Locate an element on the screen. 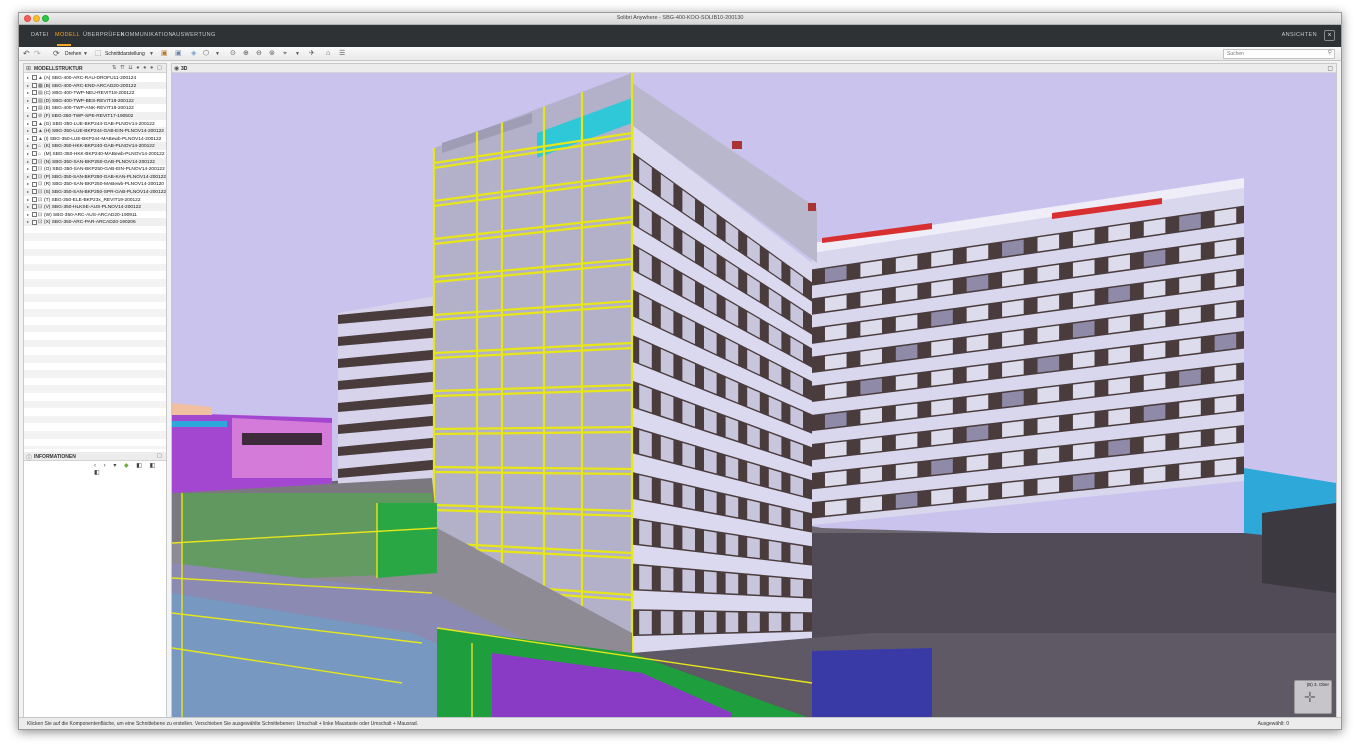  menu-kommunikation: KOMMUNIKATION is located at coordinates (147, 35).